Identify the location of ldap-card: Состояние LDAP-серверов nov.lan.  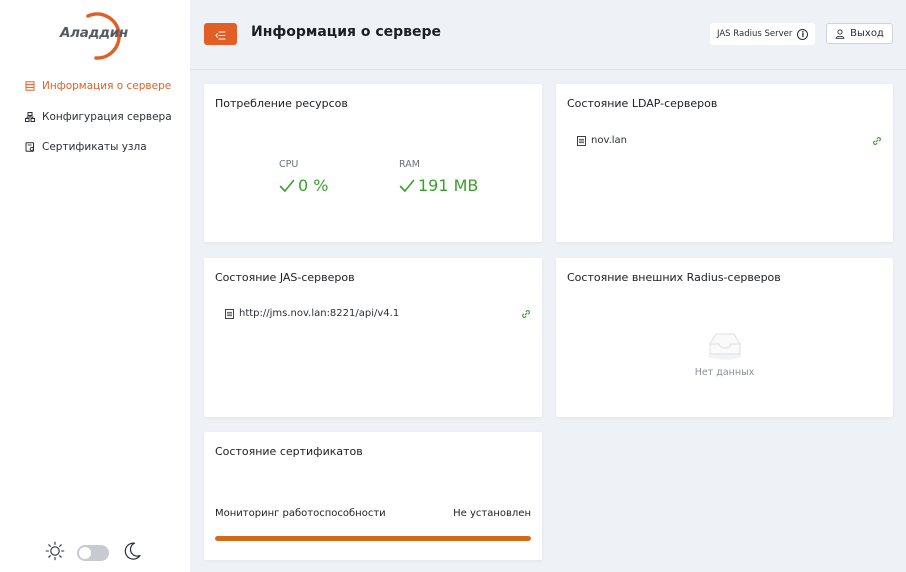
(724, 163).